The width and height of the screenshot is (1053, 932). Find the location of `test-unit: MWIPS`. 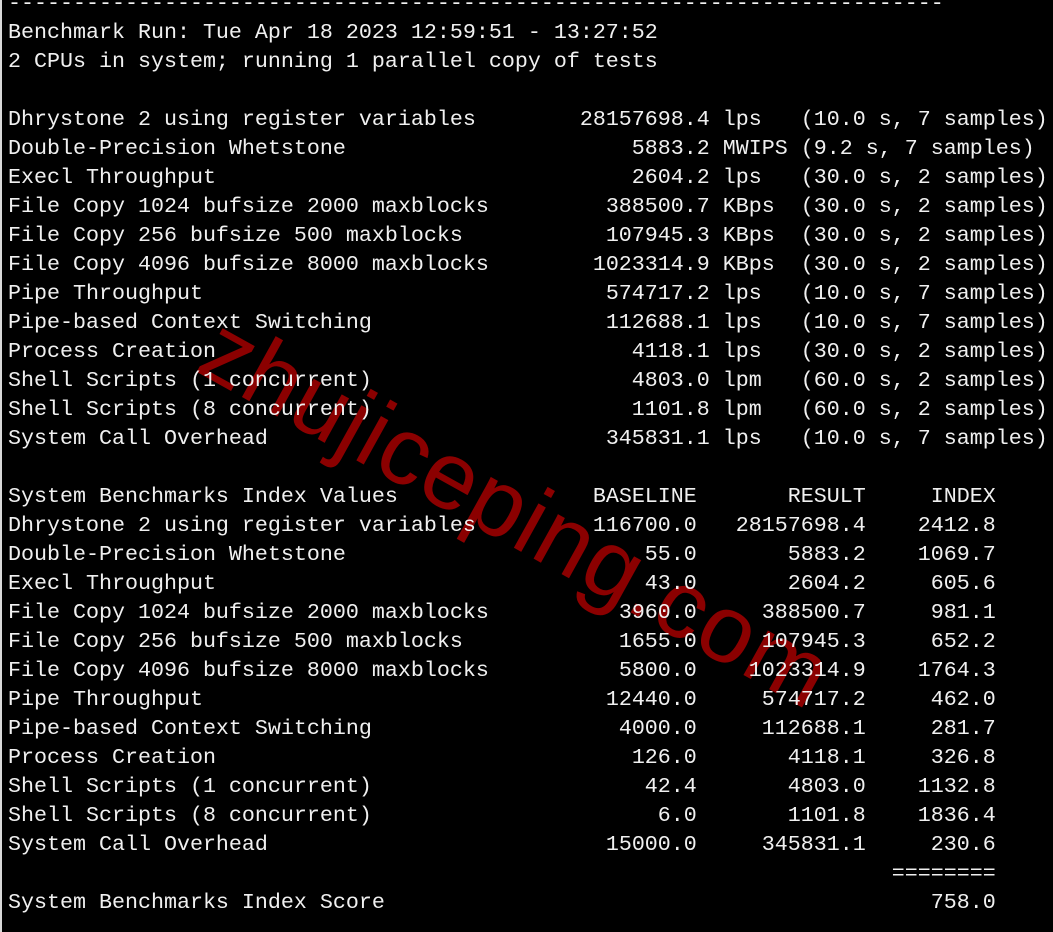

test-unit: MWIPS is located at coordinates (755, 148).